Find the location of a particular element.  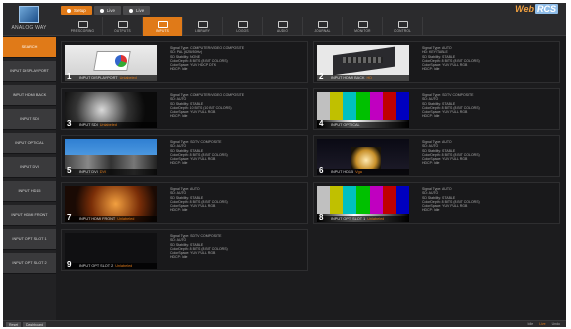

brand-prefix: Web is located at coordinates (524, 9).